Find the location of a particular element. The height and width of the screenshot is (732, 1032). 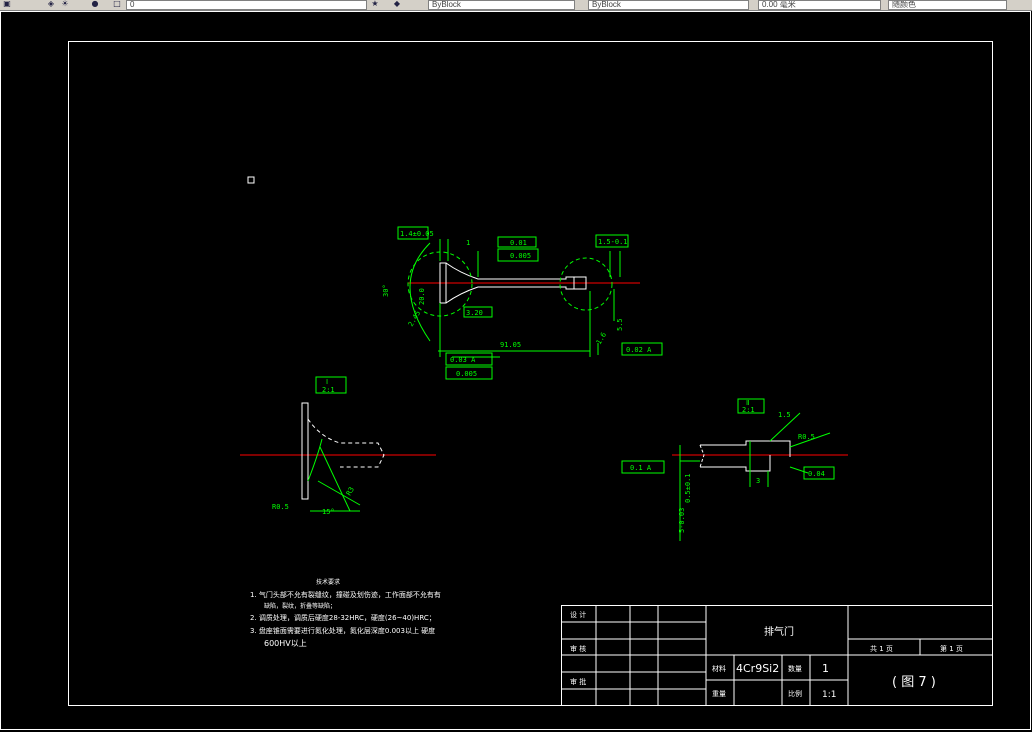

label-scale: 比例 is located at coordinates (795, 693).